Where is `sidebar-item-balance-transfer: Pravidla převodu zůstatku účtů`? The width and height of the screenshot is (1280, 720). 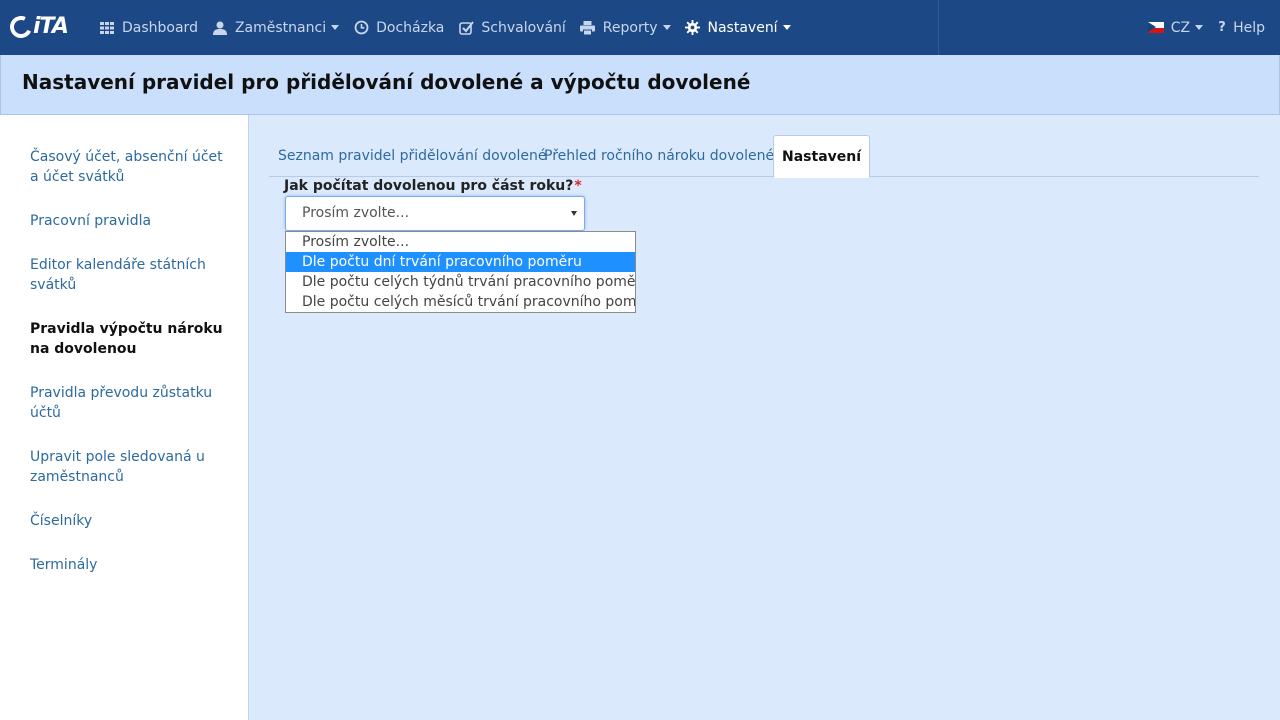 sidebar-item-balance-transfer: Pravidla převodu zůstatku účtů is located at coordinates (130, 403).